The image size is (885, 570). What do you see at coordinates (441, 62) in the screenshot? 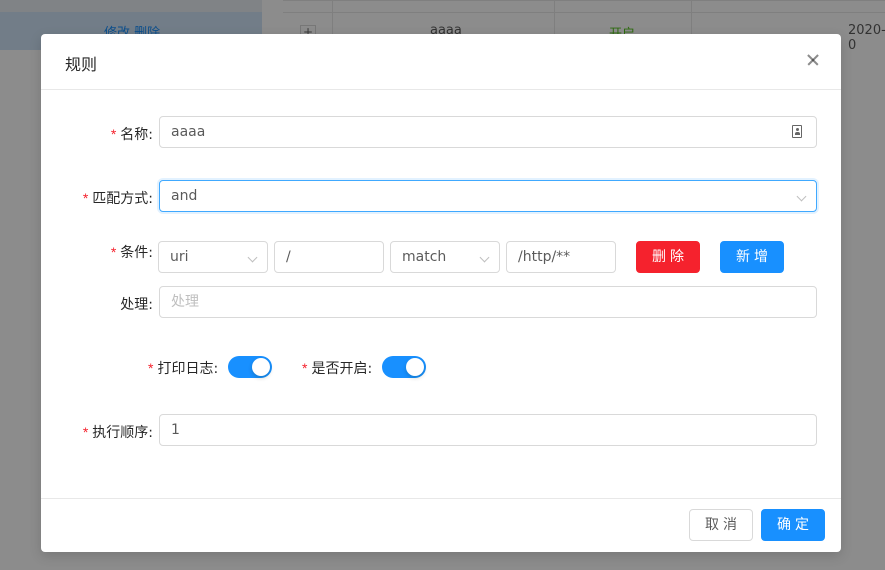
I see `modal-header: 规则` at bounding box center [441, 62].